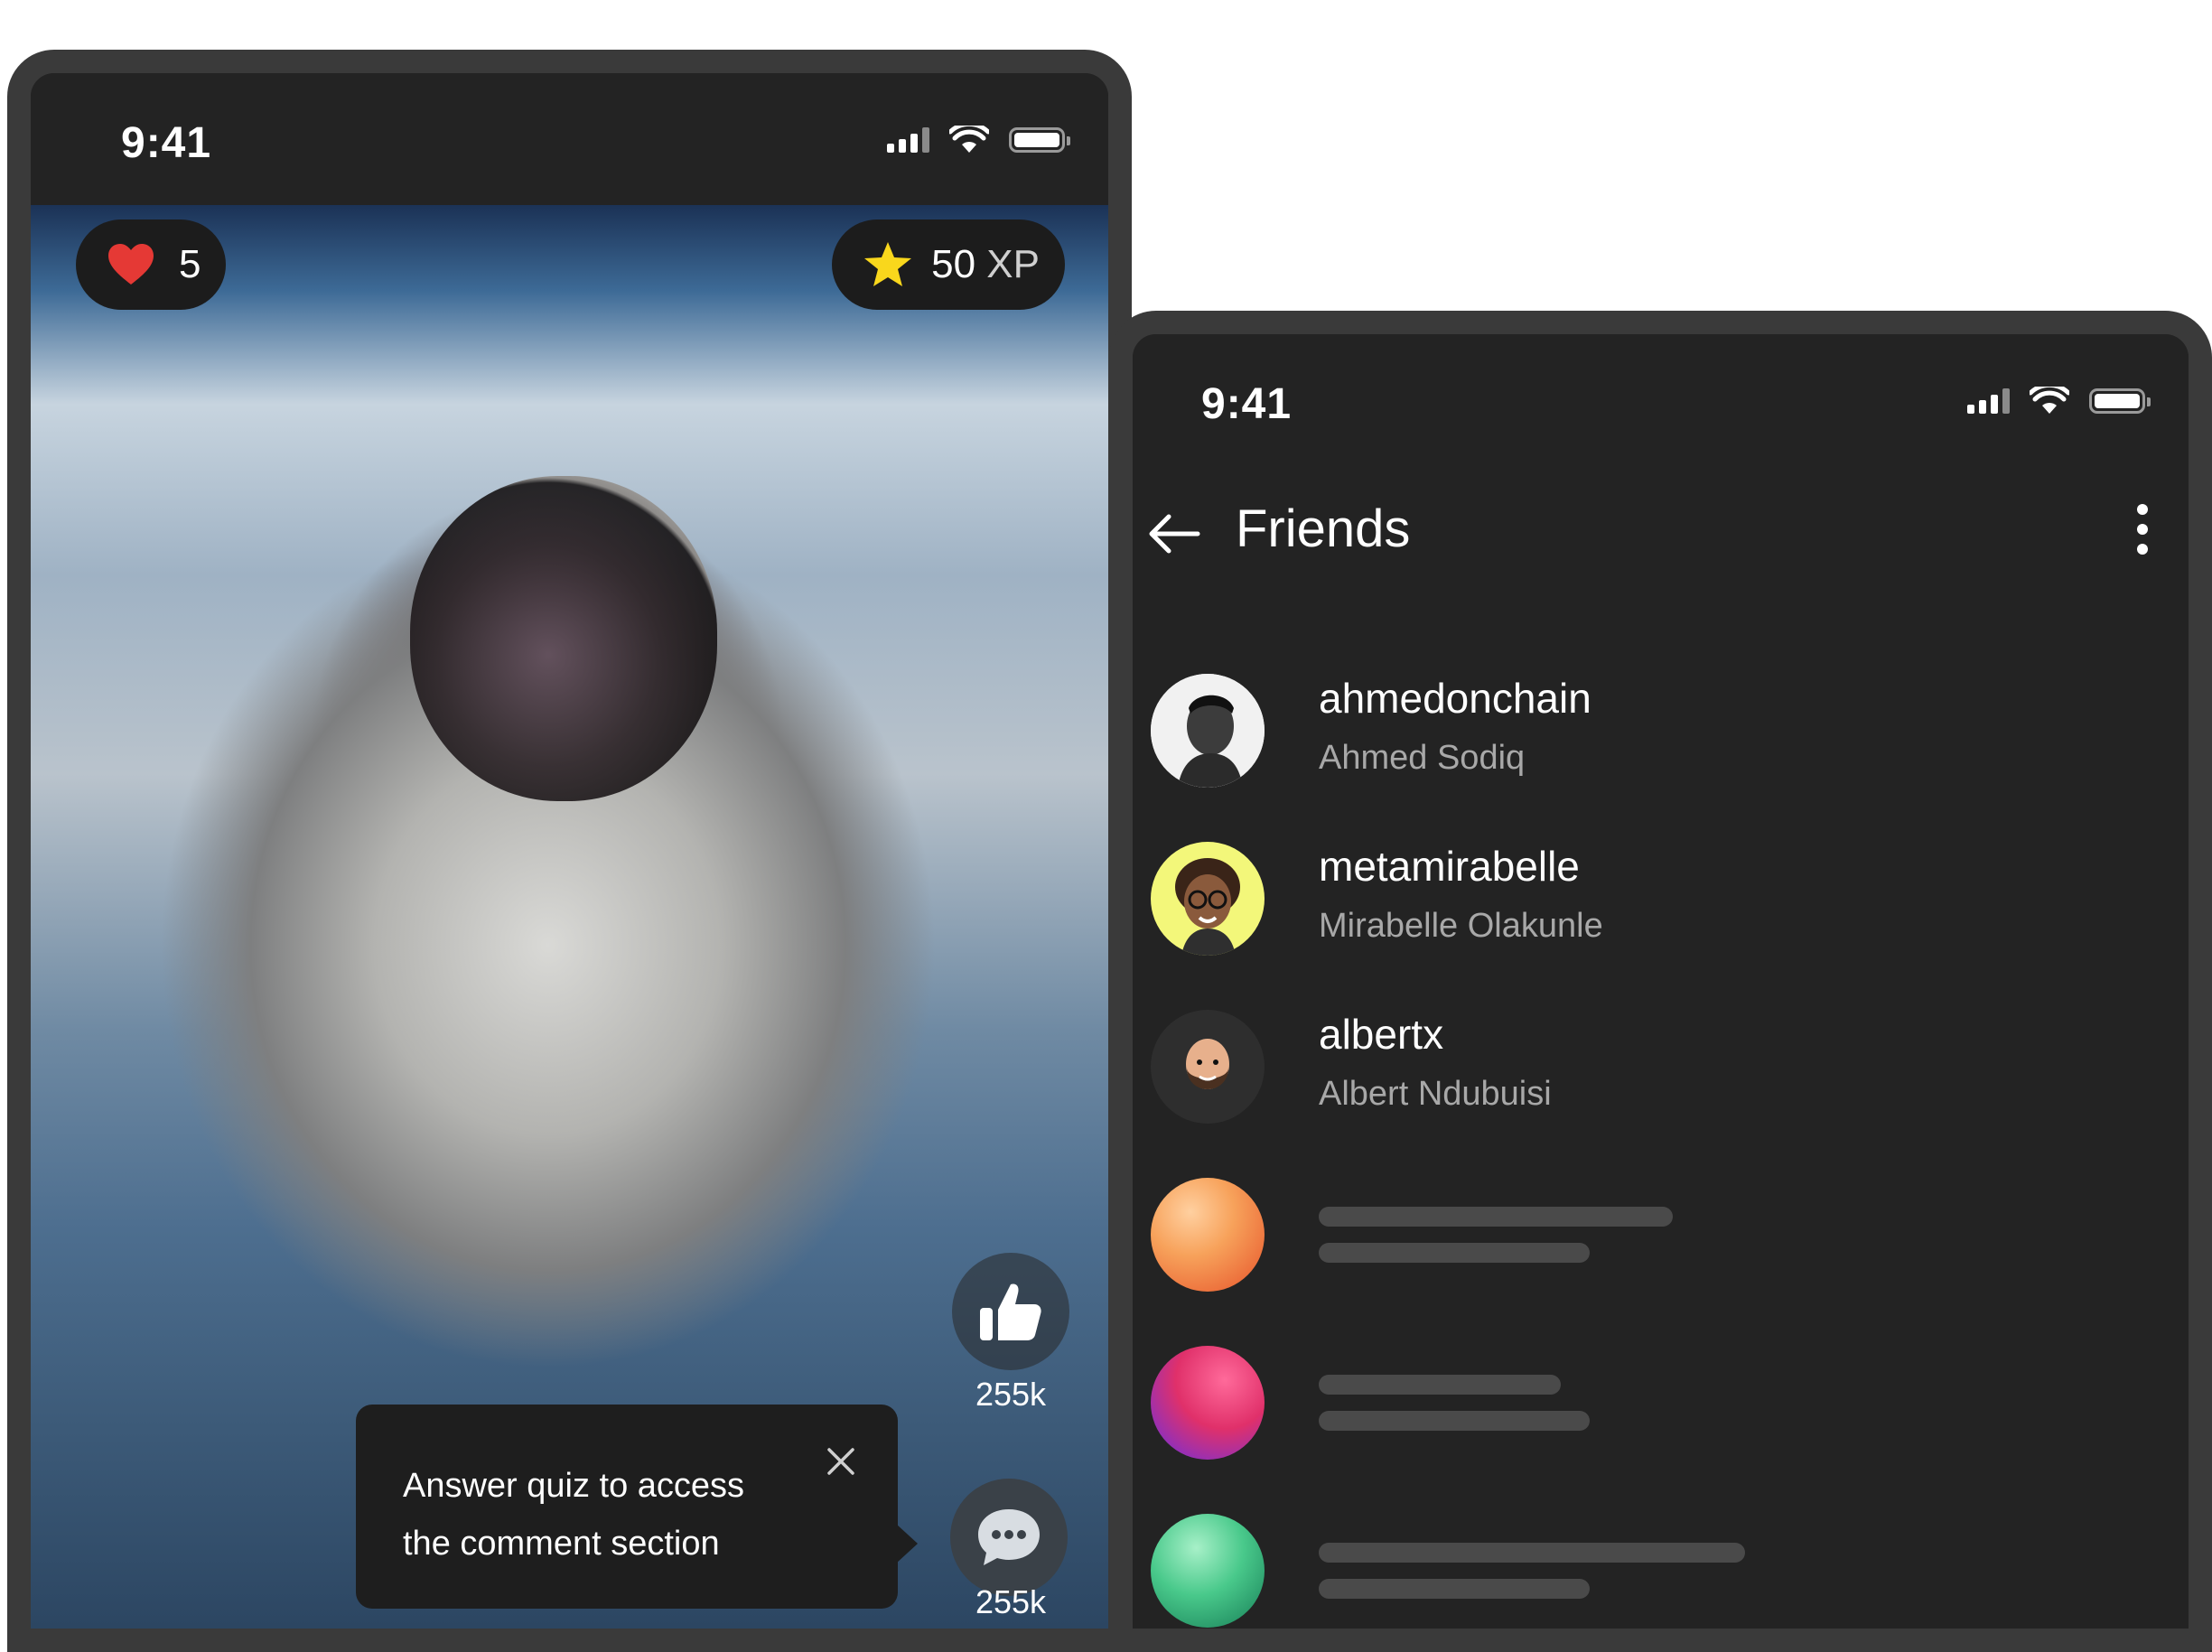 This screenshot has height=1652, width=2212. I want to click on friend-username: ahmedonchain, so click(1455, 698).